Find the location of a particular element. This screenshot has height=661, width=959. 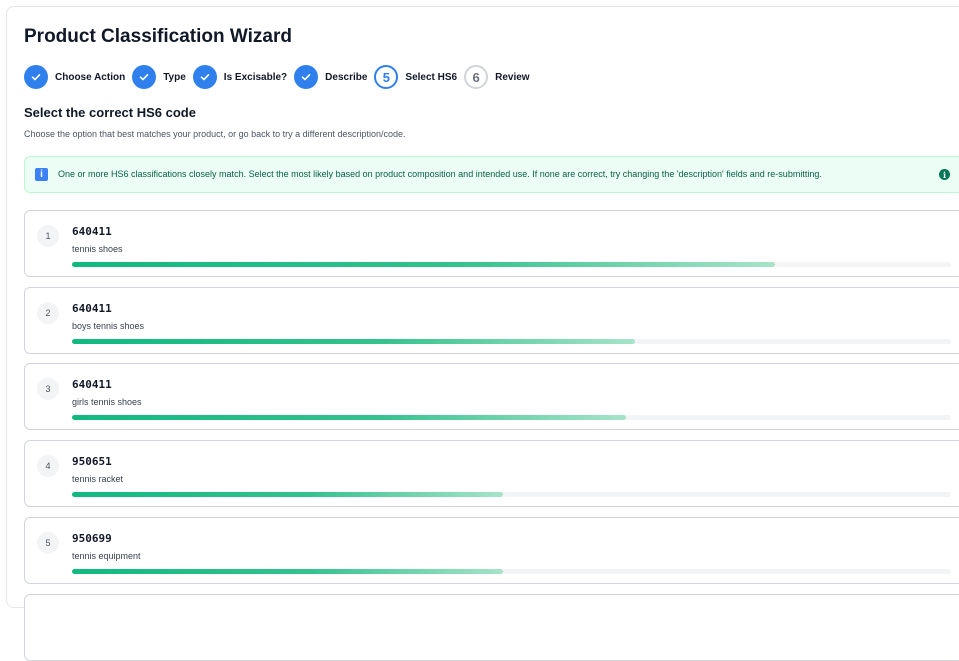

option-description: girls tennis shoes is located at coordinates (107, 402).